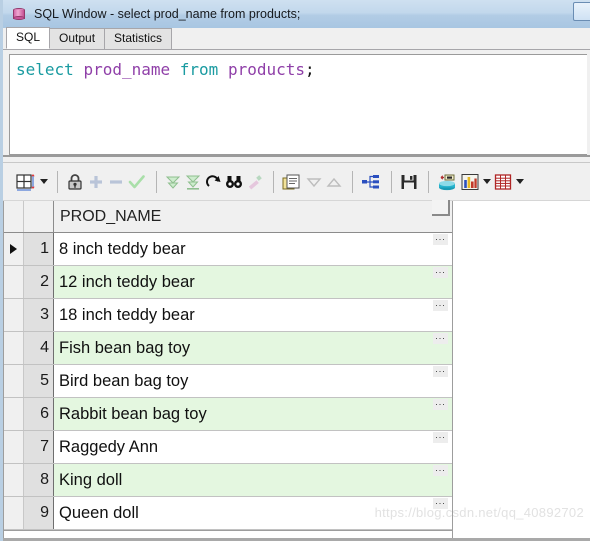 This screenshot has width=590, height=541. Describe the element at coordinates (31, 182) in the screenshot. I see `grid-layout-button` at that location.